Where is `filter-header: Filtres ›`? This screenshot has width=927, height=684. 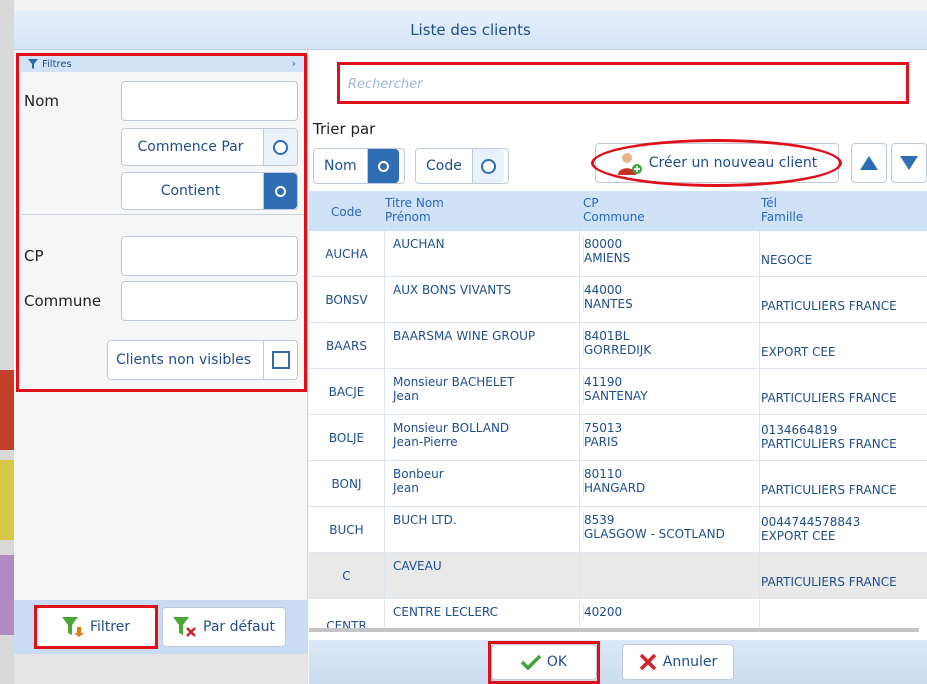 filter-header: Filtres › is located at coordinates (162, 64).